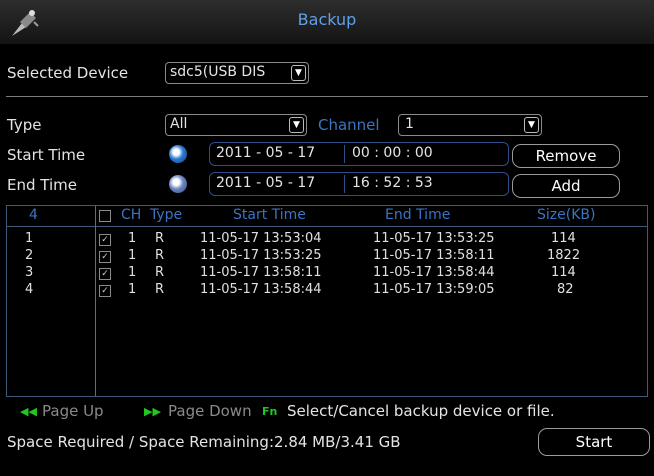  What do you see at coordinates (261, 289) in the screenshot?
I see `row-start-time: 11-05-17 13:58:44` at bounding box center [261, 289].